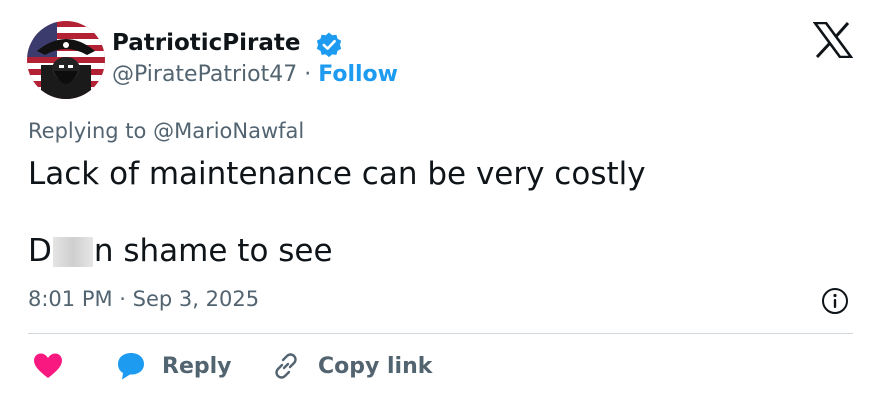  Describe the element at coordinates (833, 40) in the screenshot. I see `x-logo-icon` at that location.